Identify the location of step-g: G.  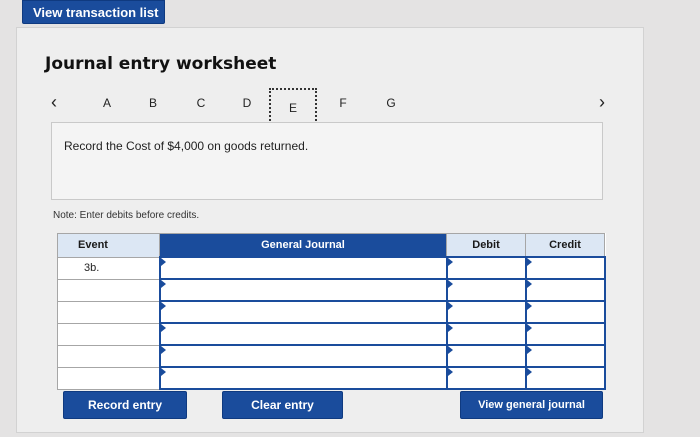
(391, 103).